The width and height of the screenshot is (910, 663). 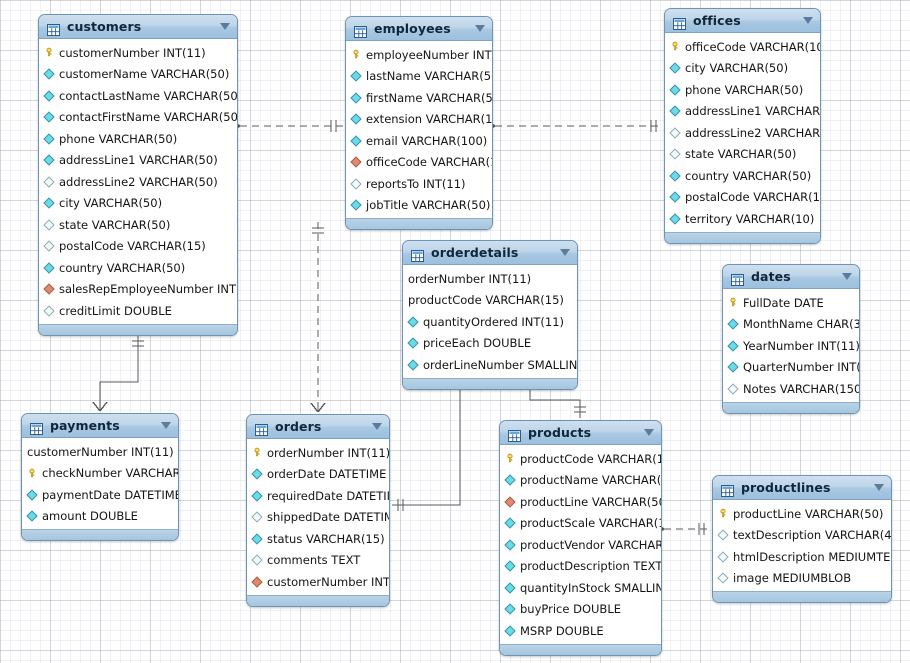 What do you see at coordinates (580, 545) in the screenshot?
I see `table-field: productVendor VARCHAR(50)` at bounding box center [580, 545].